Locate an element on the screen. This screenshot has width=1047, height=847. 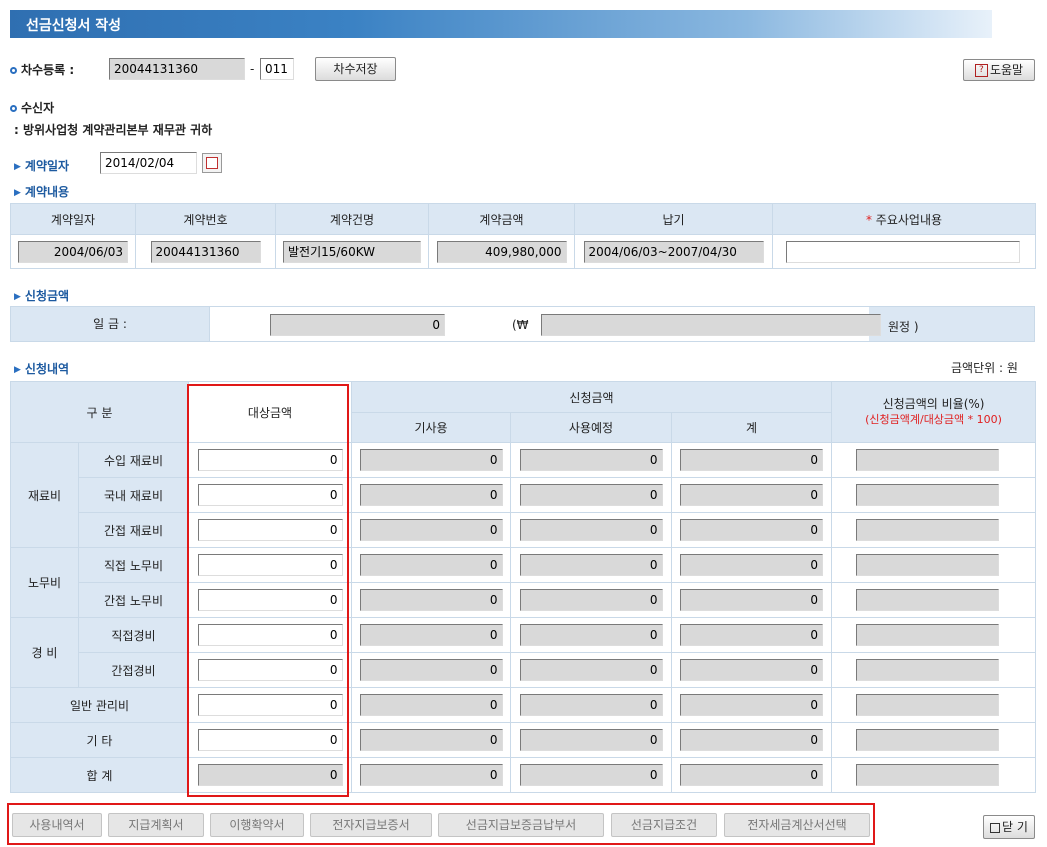
bottom-button: 사용내역서 is located at coordinates (57, 825).